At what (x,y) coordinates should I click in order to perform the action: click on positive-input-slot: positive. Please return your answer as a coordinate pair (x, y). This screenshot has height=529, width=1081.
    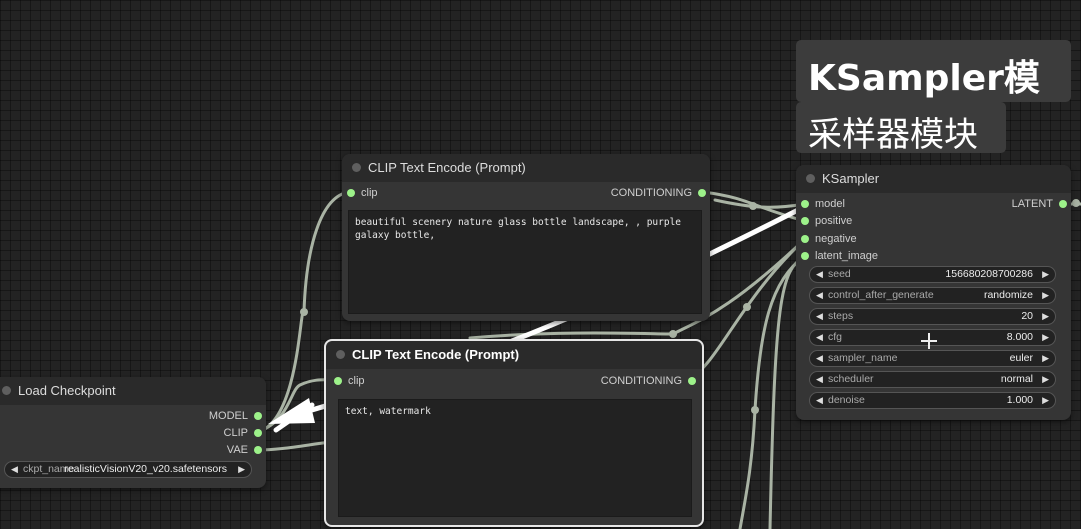
    Looking at the image, I should click on (826, 221).